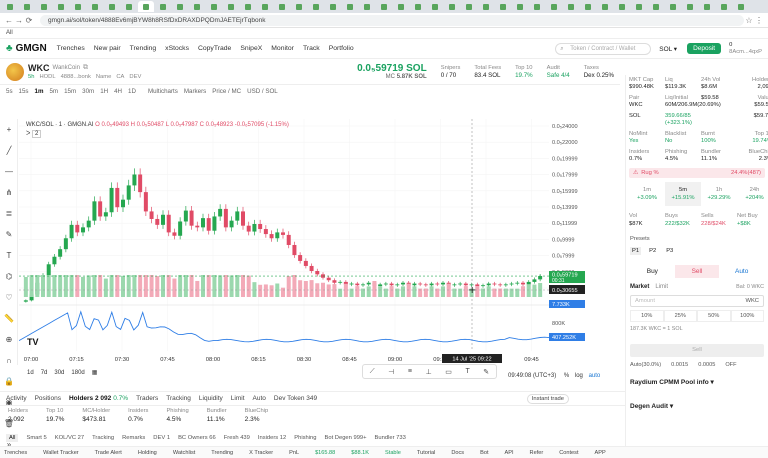  Describe the element at coordinates (259, 398) in the screenshot. I see `bottom-tab-auto: Auto` at that location.